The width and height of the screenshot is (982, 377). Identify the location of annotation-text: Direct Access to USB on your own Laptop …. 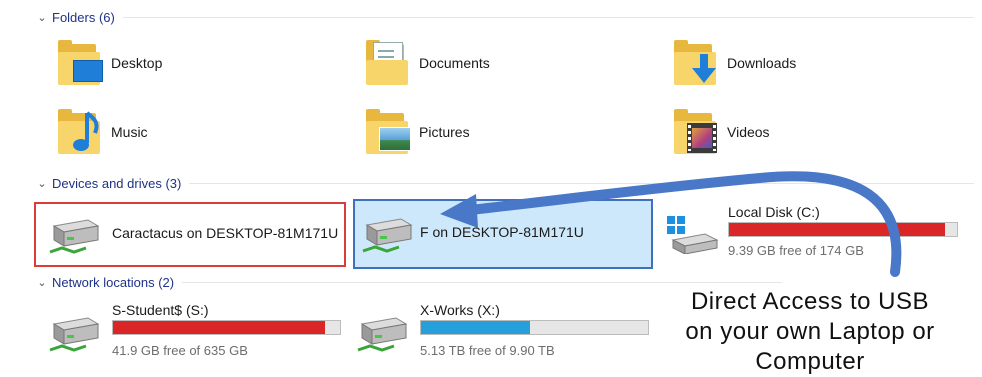
(810, 332).